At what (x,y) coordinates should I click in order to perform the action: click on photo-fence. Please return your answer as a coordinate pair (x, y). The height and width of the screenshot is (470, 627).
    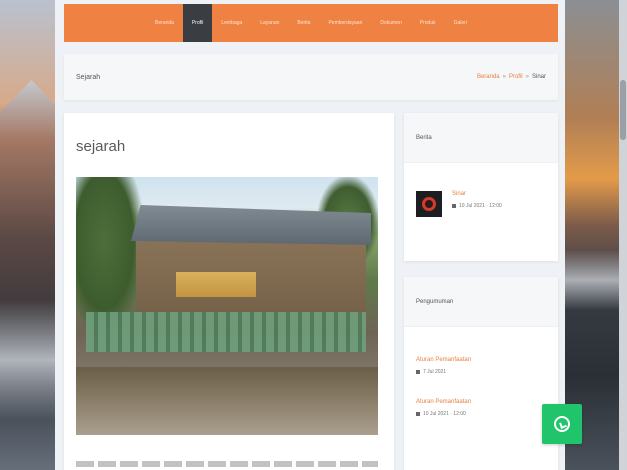
    Looking at the image, I should click on (226, 332).